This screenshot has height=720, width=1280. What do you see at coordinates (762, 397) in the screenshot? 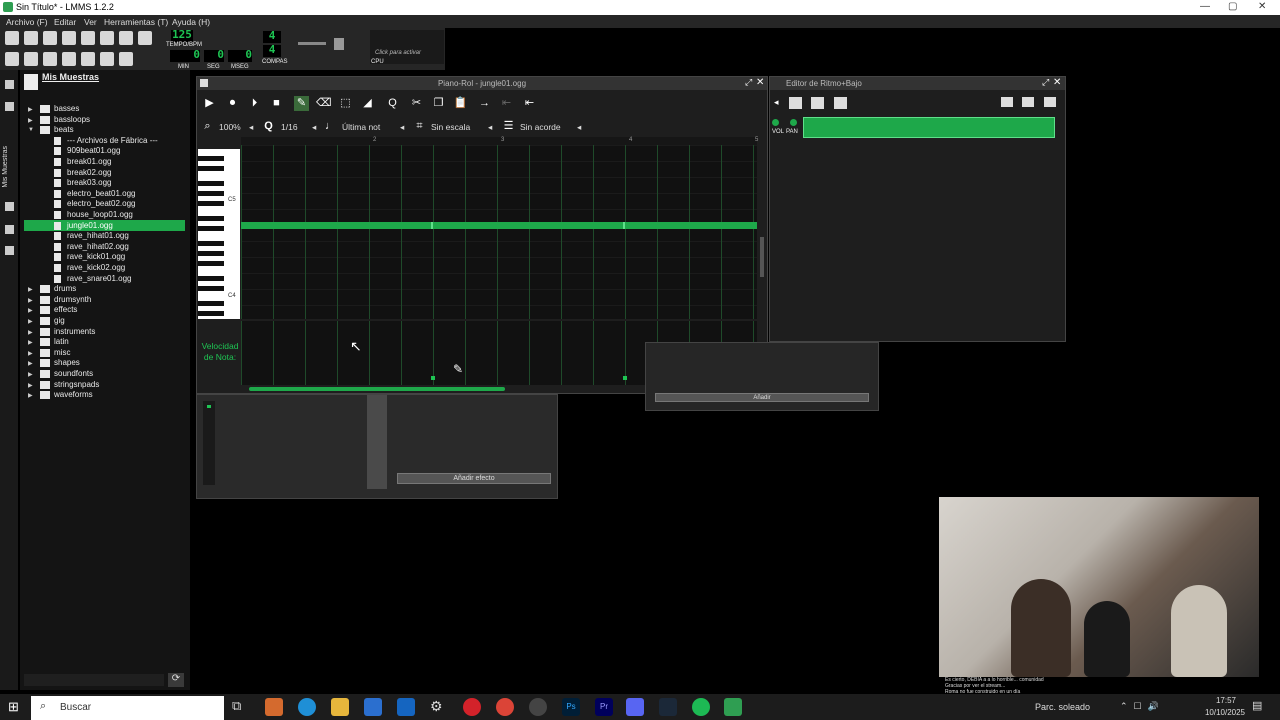
I see `add-button: Añadir` at bounding box center [762, 397].